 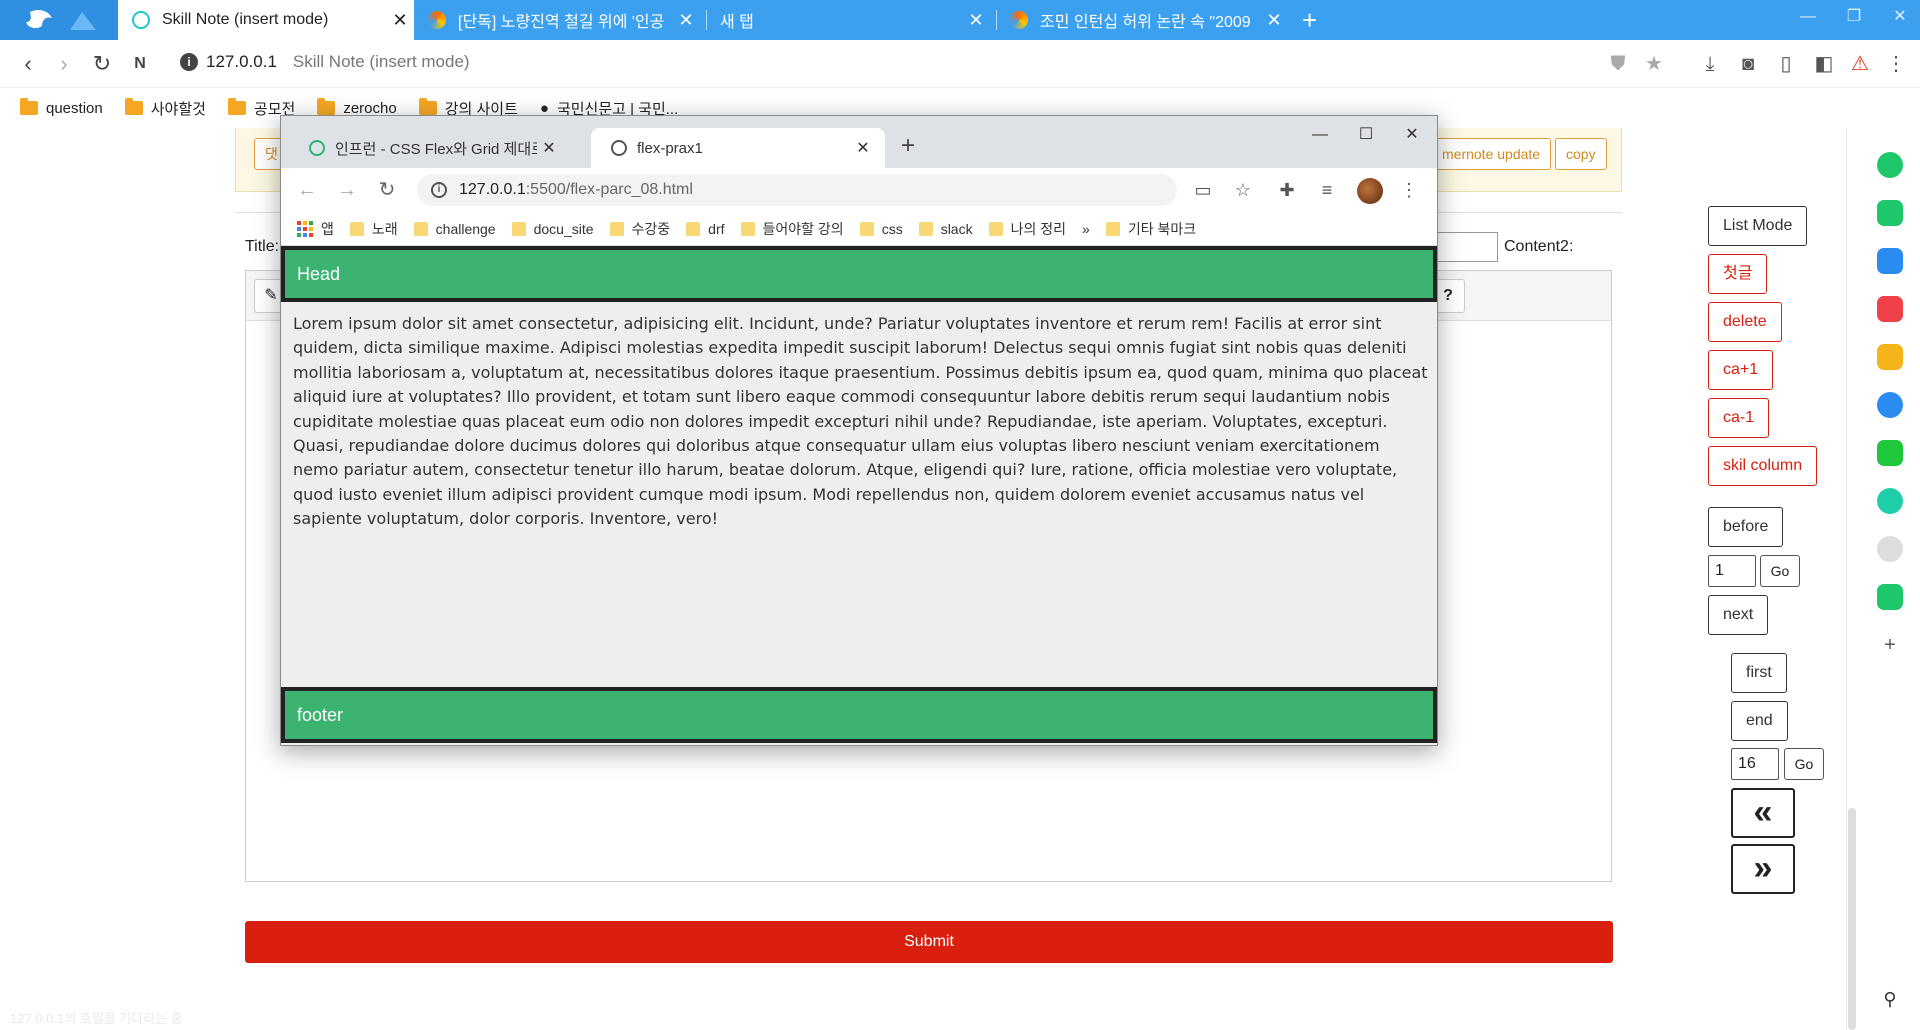 What do you see at coordinates (1732, 571) in the screenshot?
I see `page-input-1: 1` at bounding box center [1732, 571].